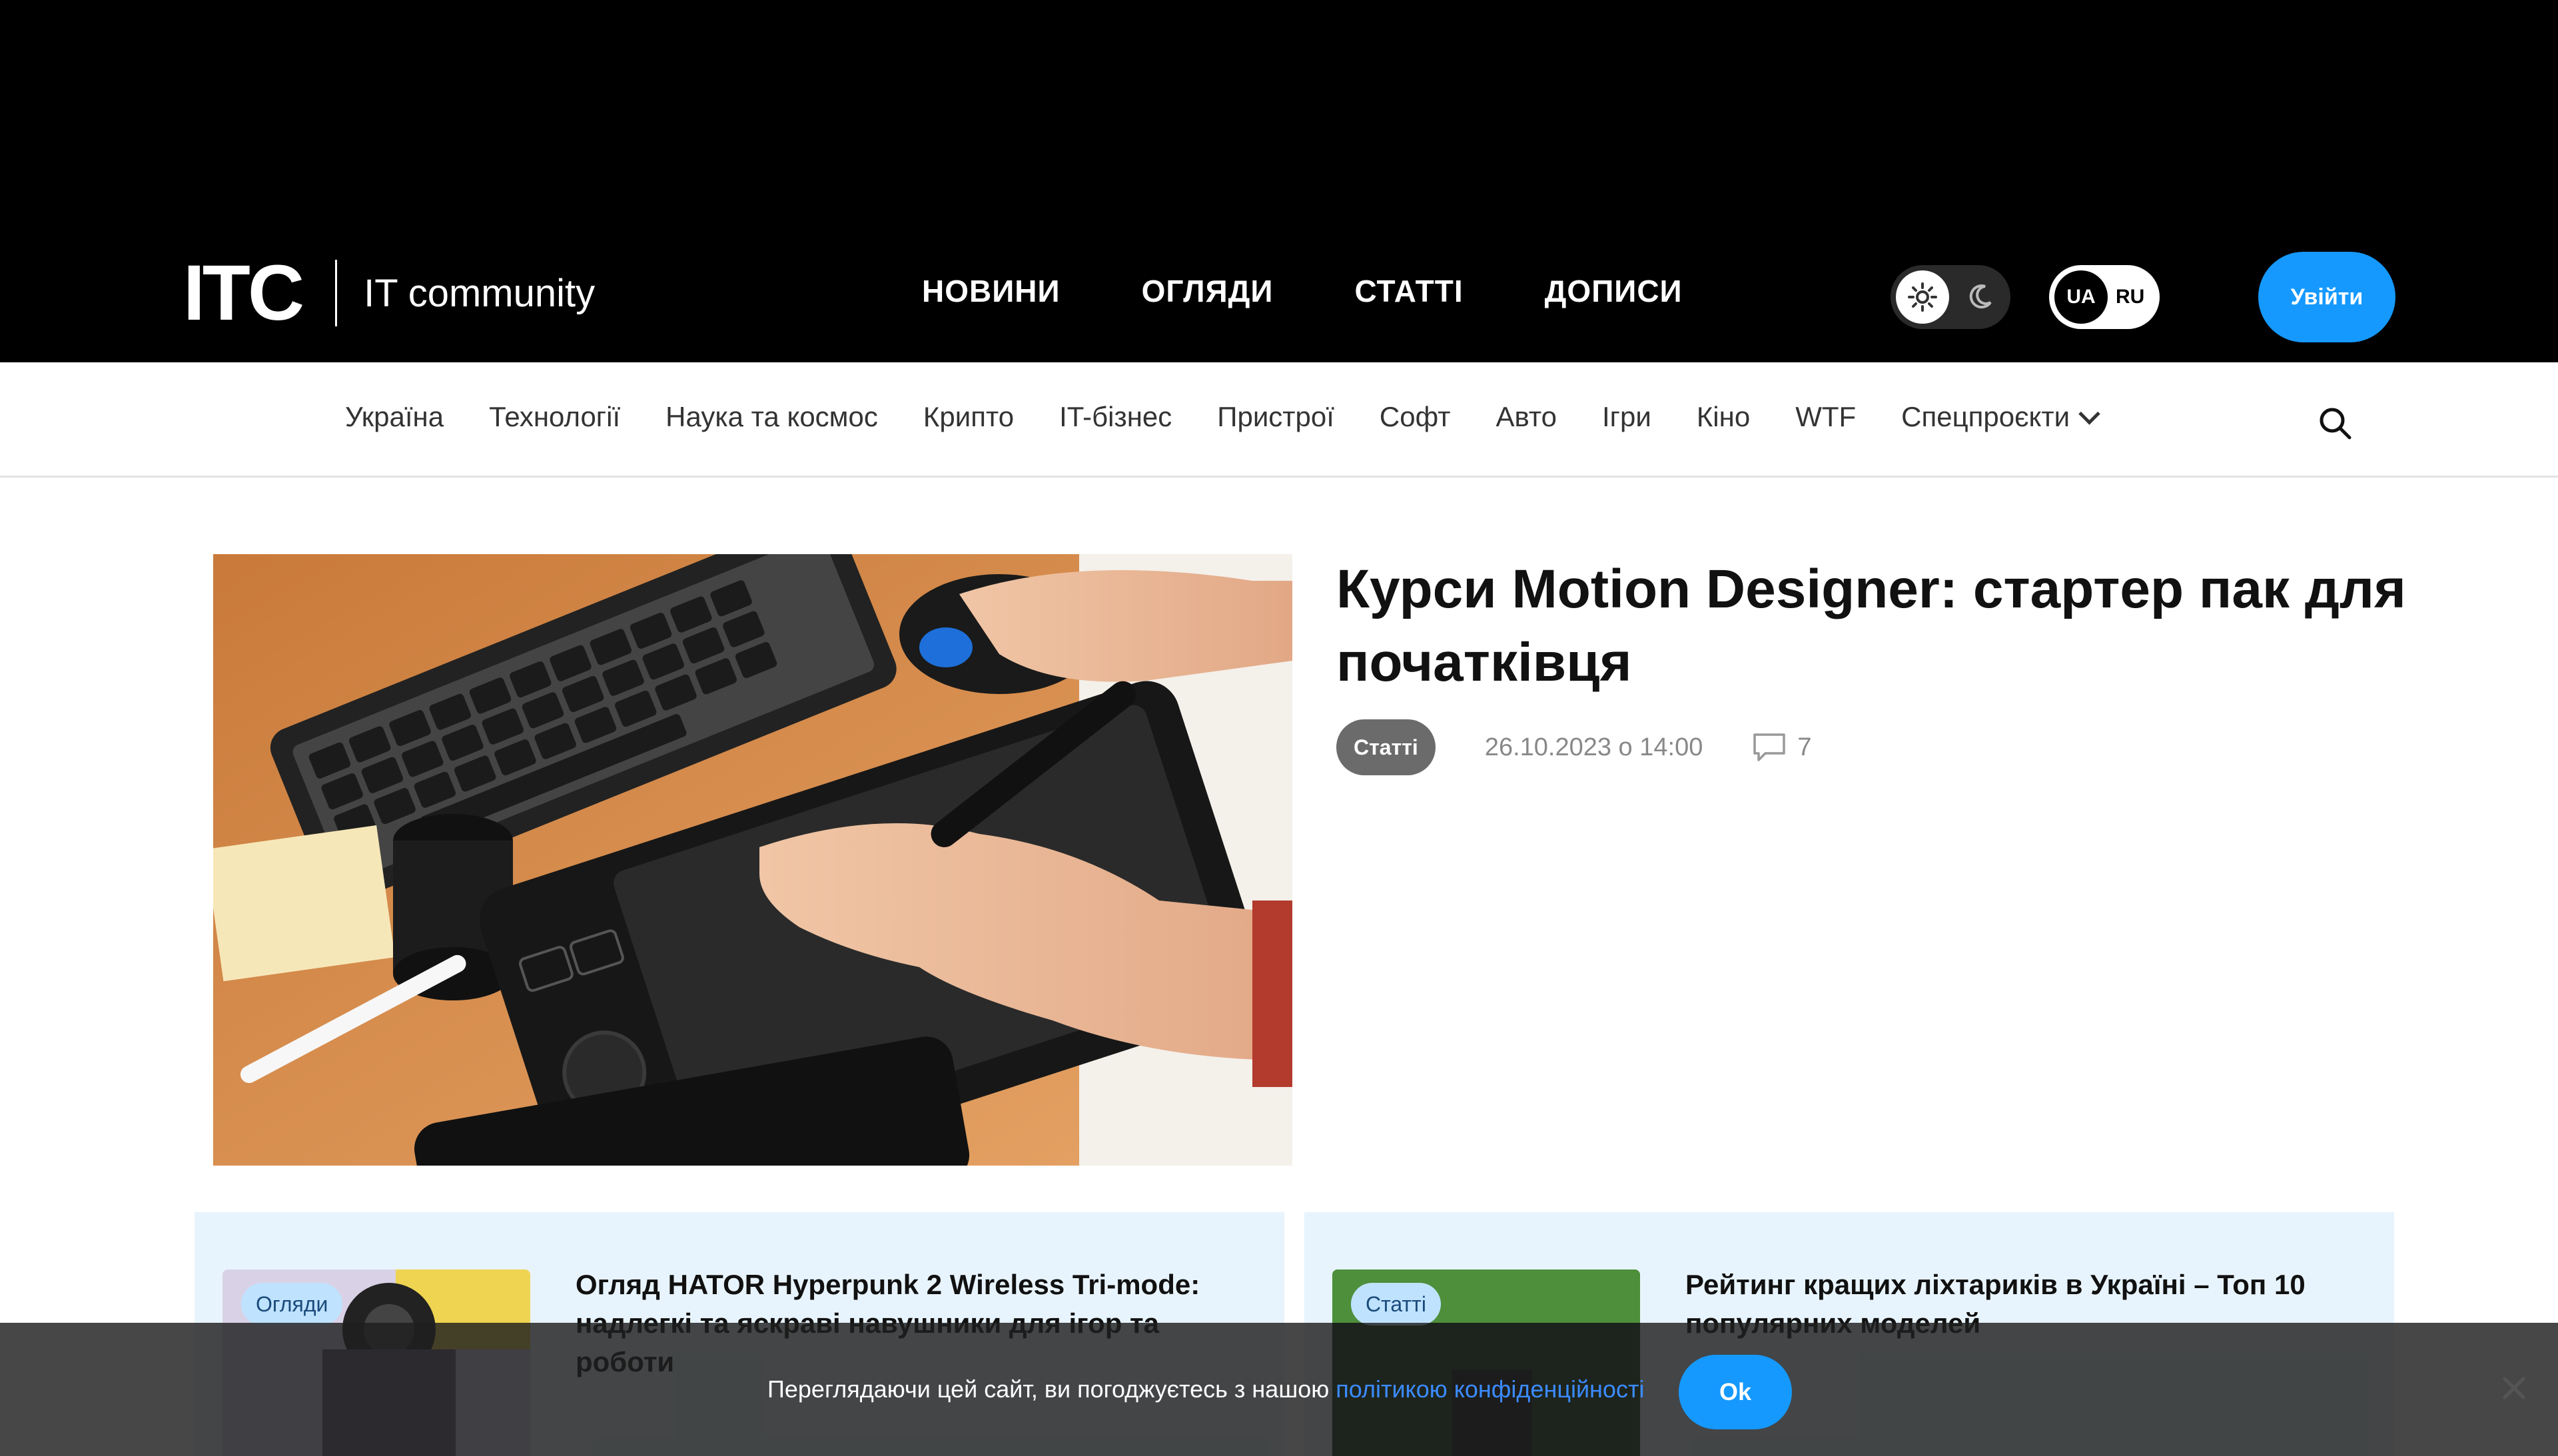 The image size is (2558, 1456). What do you see at coordinates (1408, 291) in the screenshot?
I see `nav-articles: СТАТТІ` at bounding box center [1408, 291].